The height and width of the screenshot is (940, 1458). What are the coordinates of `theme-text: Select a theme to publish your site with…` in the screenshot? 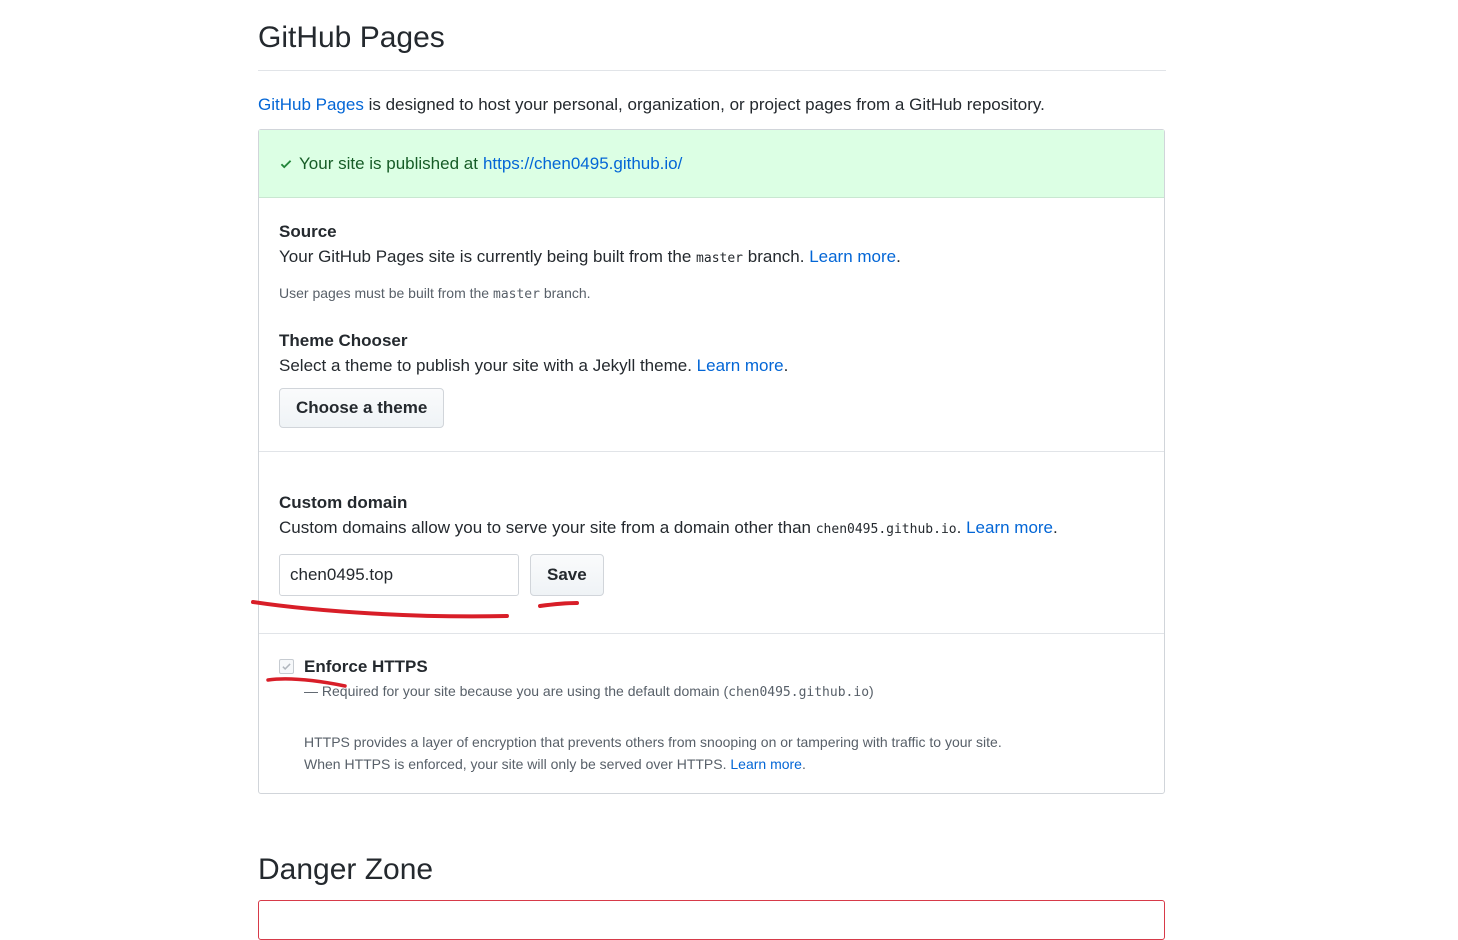 It's located at (485, 365).